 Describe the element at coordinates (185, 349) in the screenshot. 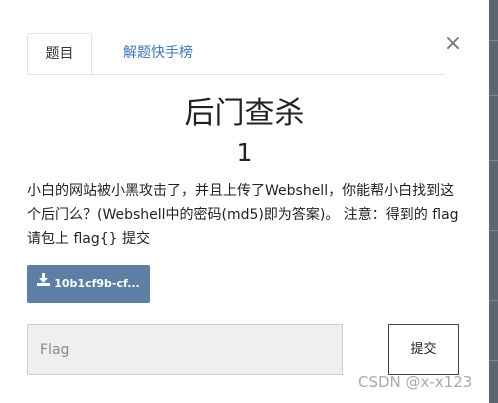

I see `flag-input` at that location.